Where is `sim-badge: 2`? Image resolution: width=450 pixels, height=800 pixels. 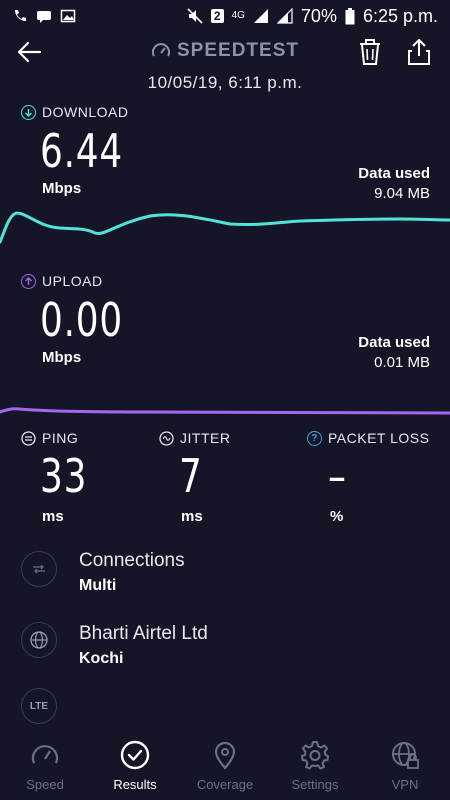
sim-badge: 2 is located at coordinates (217, 16).